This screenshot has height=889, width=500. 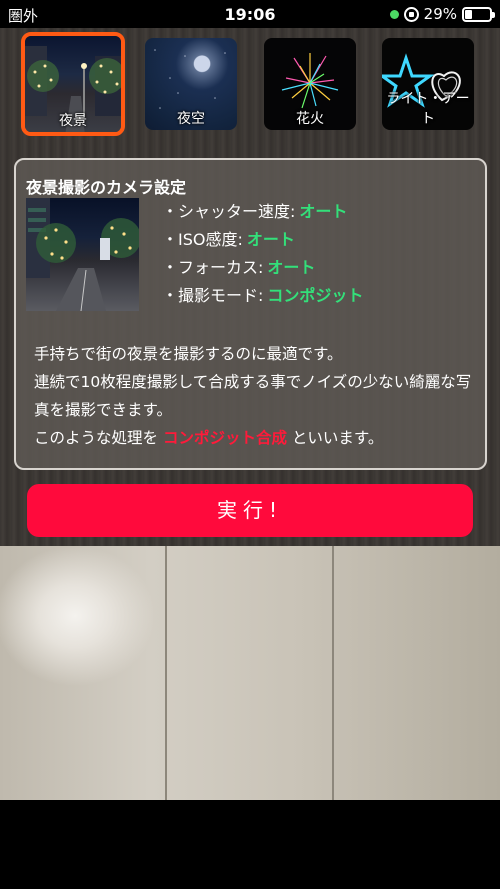 What do you see at coordinates (337, 438) in the screenshot?
I see `description-text: といいます。` at bounding box center [337, 438].